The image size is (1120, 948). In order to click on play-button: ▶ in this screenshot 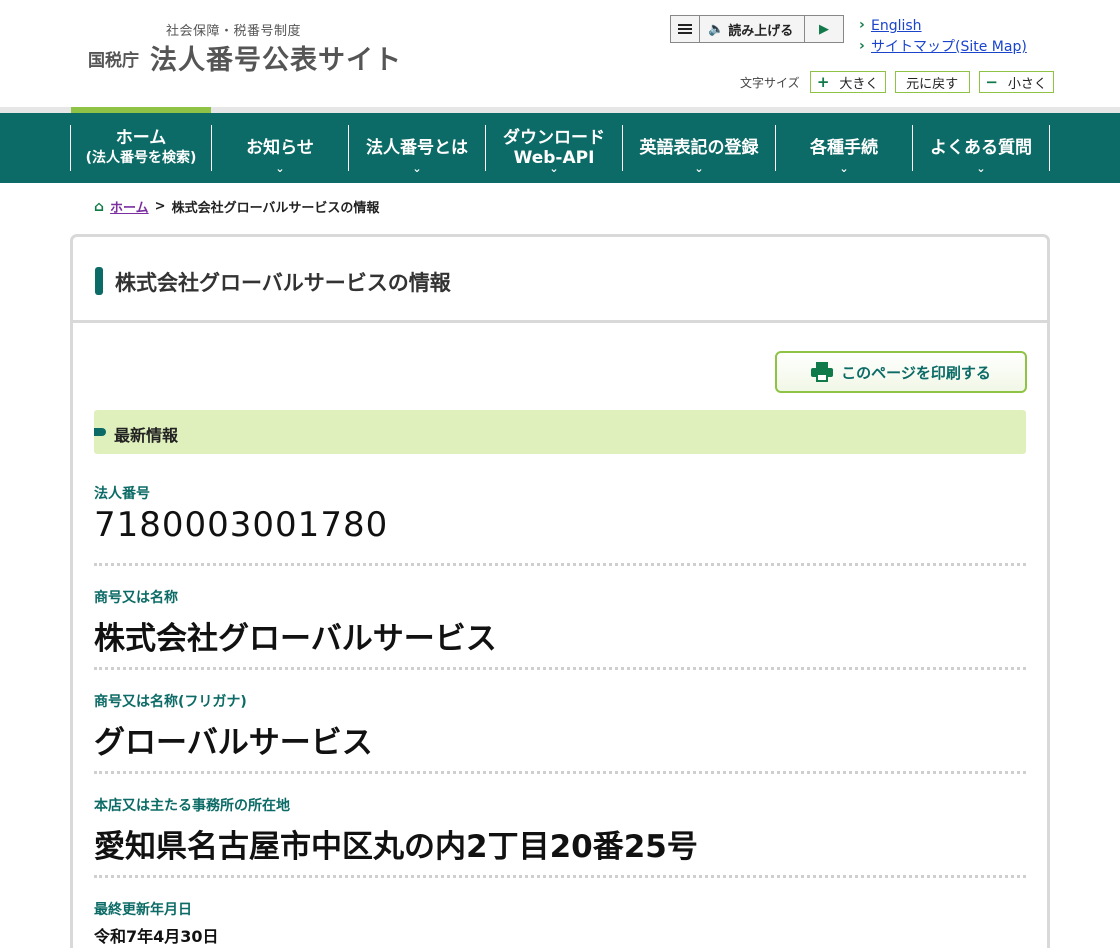, I will do `click(824, 29)`.